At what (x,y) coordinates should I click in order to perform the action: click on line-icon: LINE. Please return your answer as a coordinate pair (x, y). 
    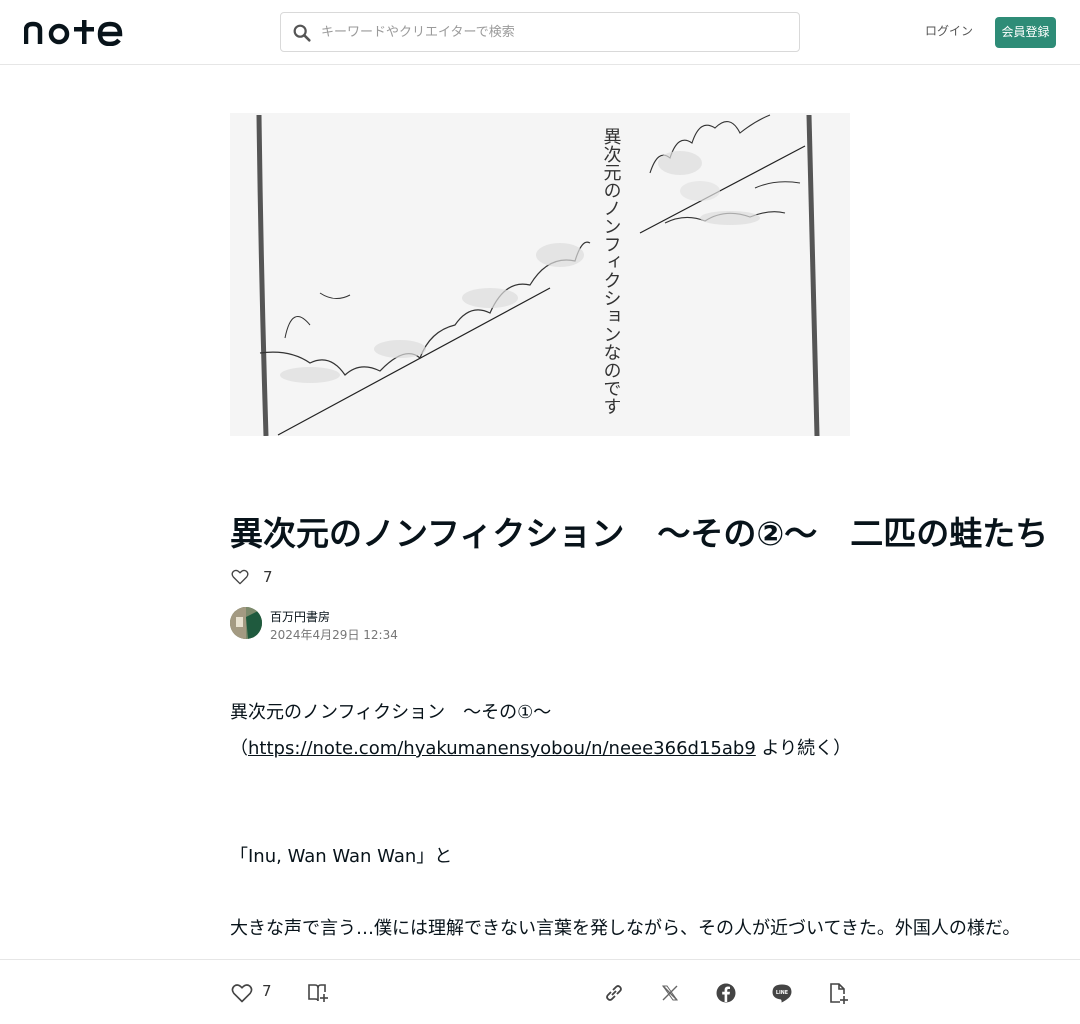
    Looking at the image, I should click on (782, 993).